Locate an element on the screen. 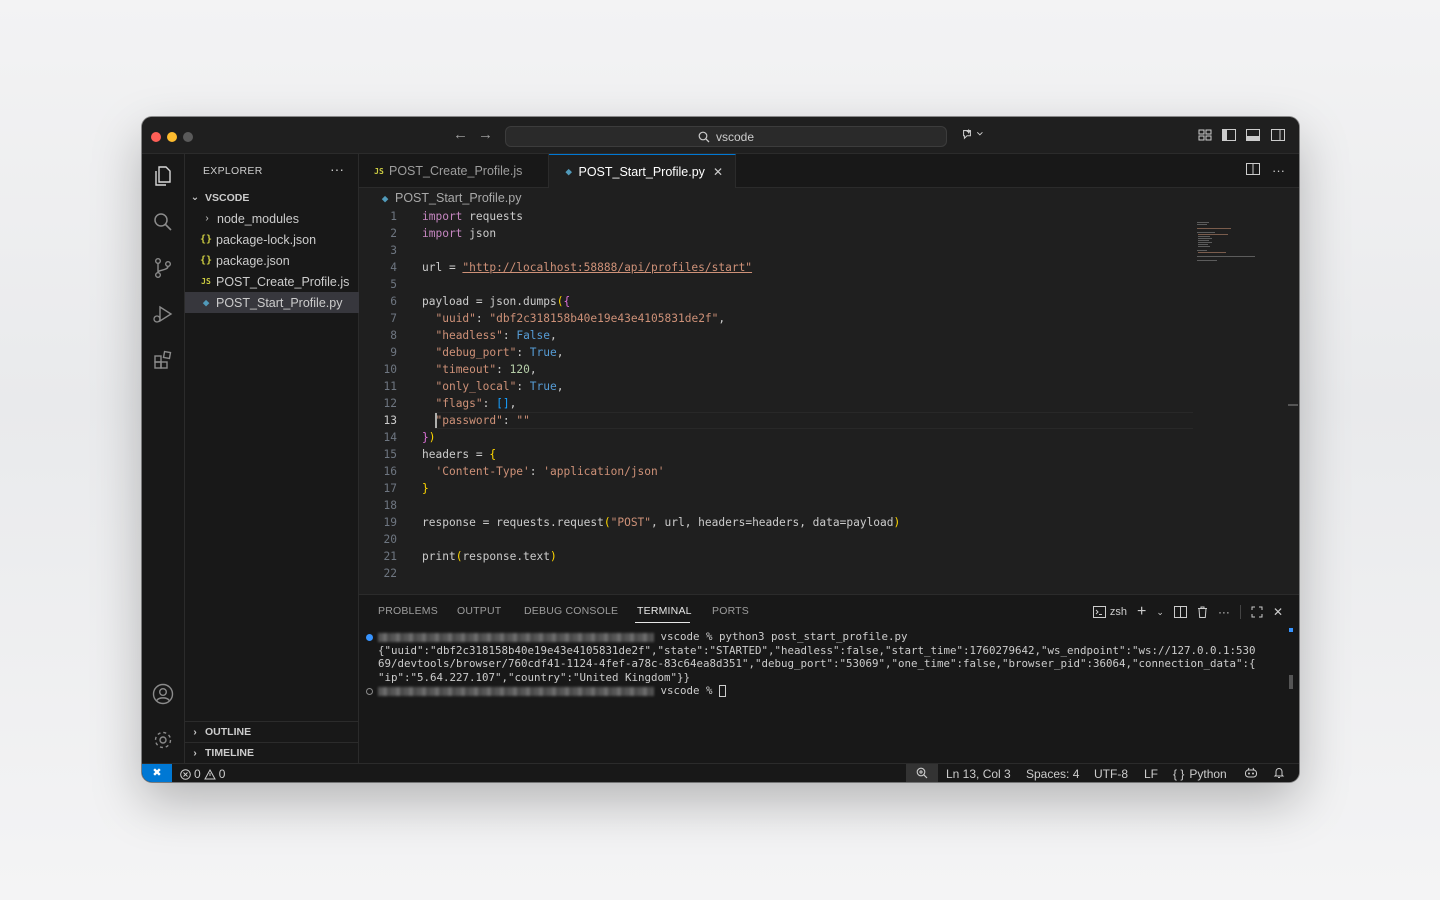  line-number: 3 is located at coordinates (393, 250).